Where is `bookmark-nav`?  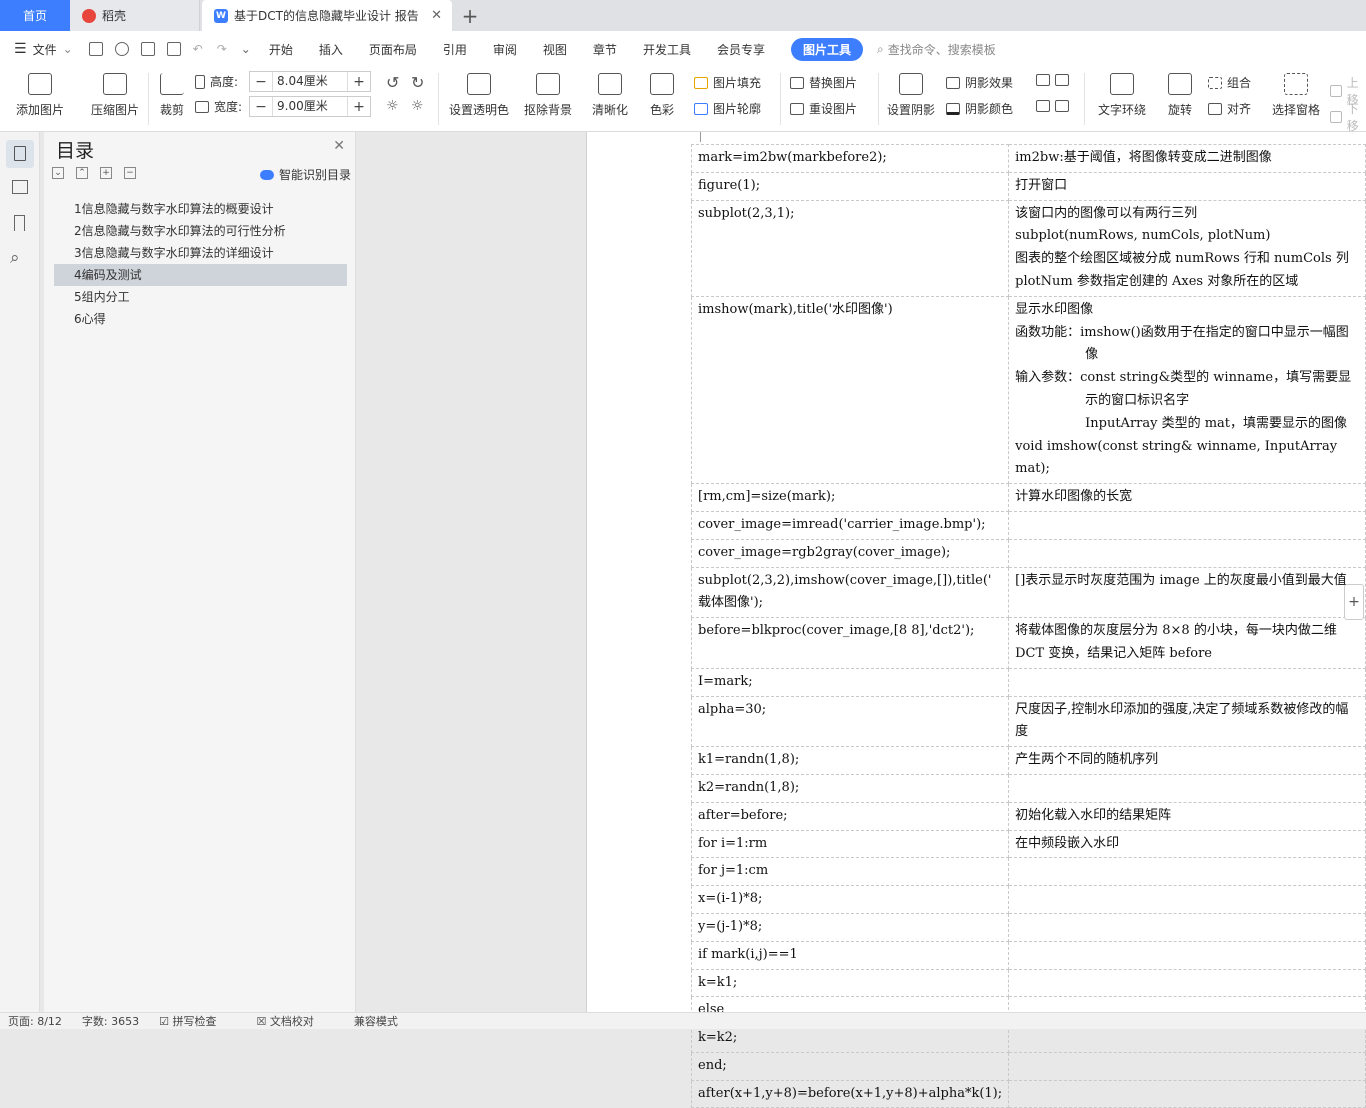
bookmark-nav is located at coordinates (20, 224).